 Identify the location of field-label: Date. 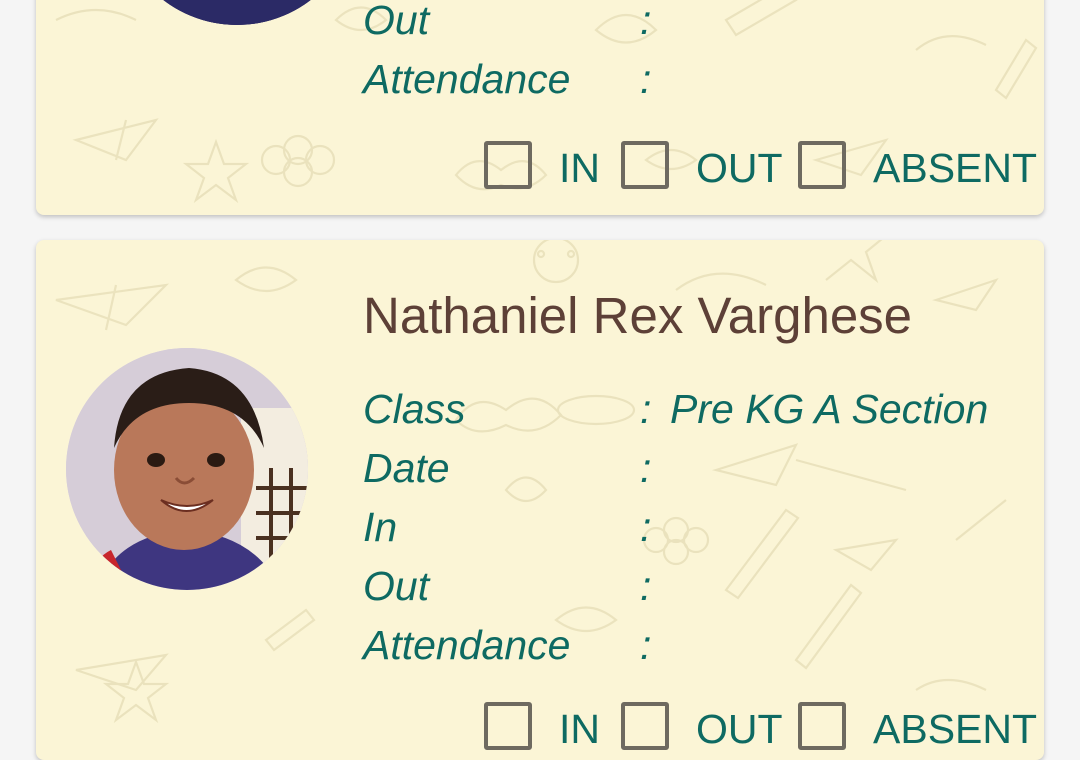
(406, 468).